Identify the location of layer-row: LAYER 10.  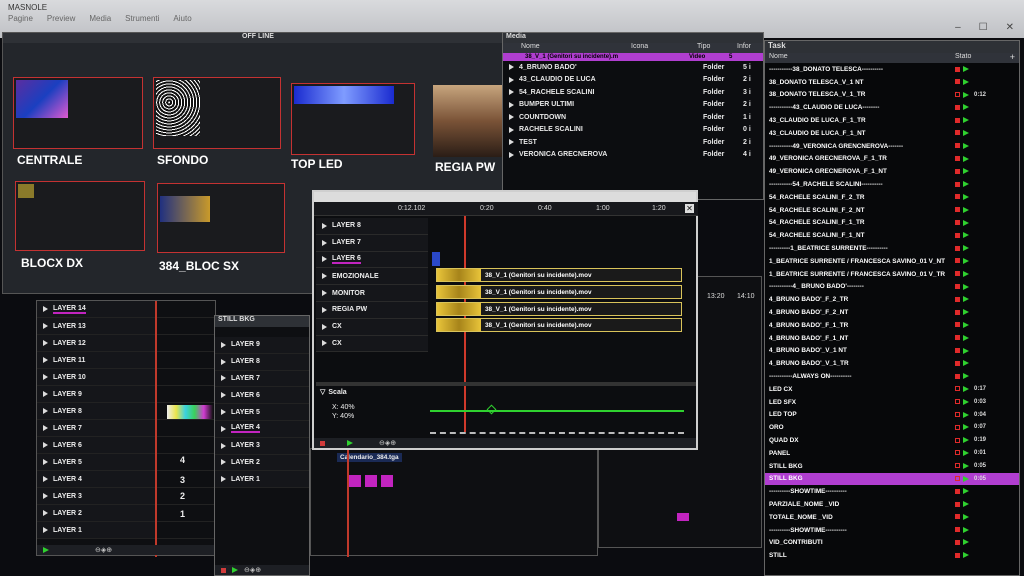
(126, 377).